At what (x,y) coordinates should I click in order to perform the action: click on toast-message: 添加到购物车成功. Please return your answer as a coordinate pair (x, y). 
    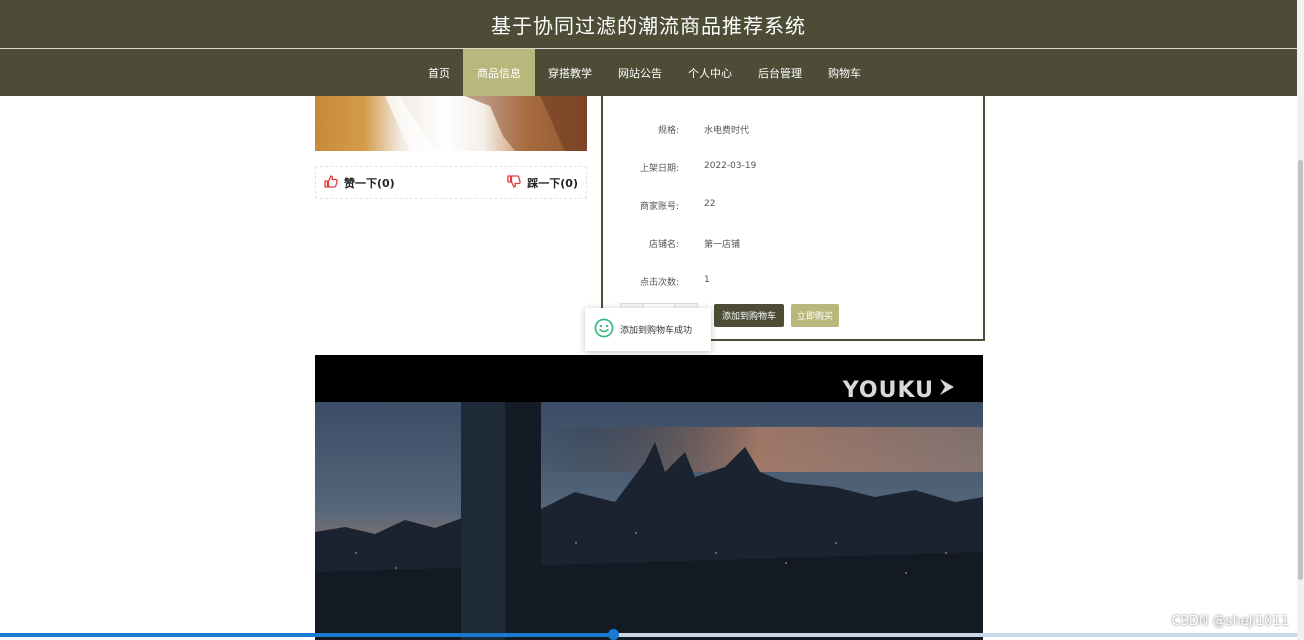
    Looking at the image, I should click on (656, 331).